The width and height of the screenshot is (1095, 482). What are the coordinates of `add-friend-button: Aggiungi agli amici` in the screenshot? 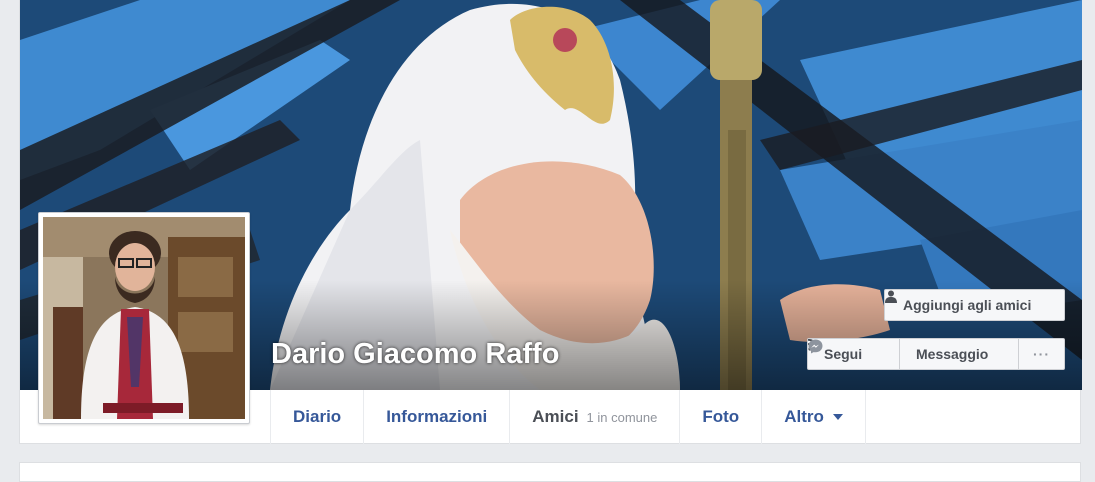 It's located at (974, 305).